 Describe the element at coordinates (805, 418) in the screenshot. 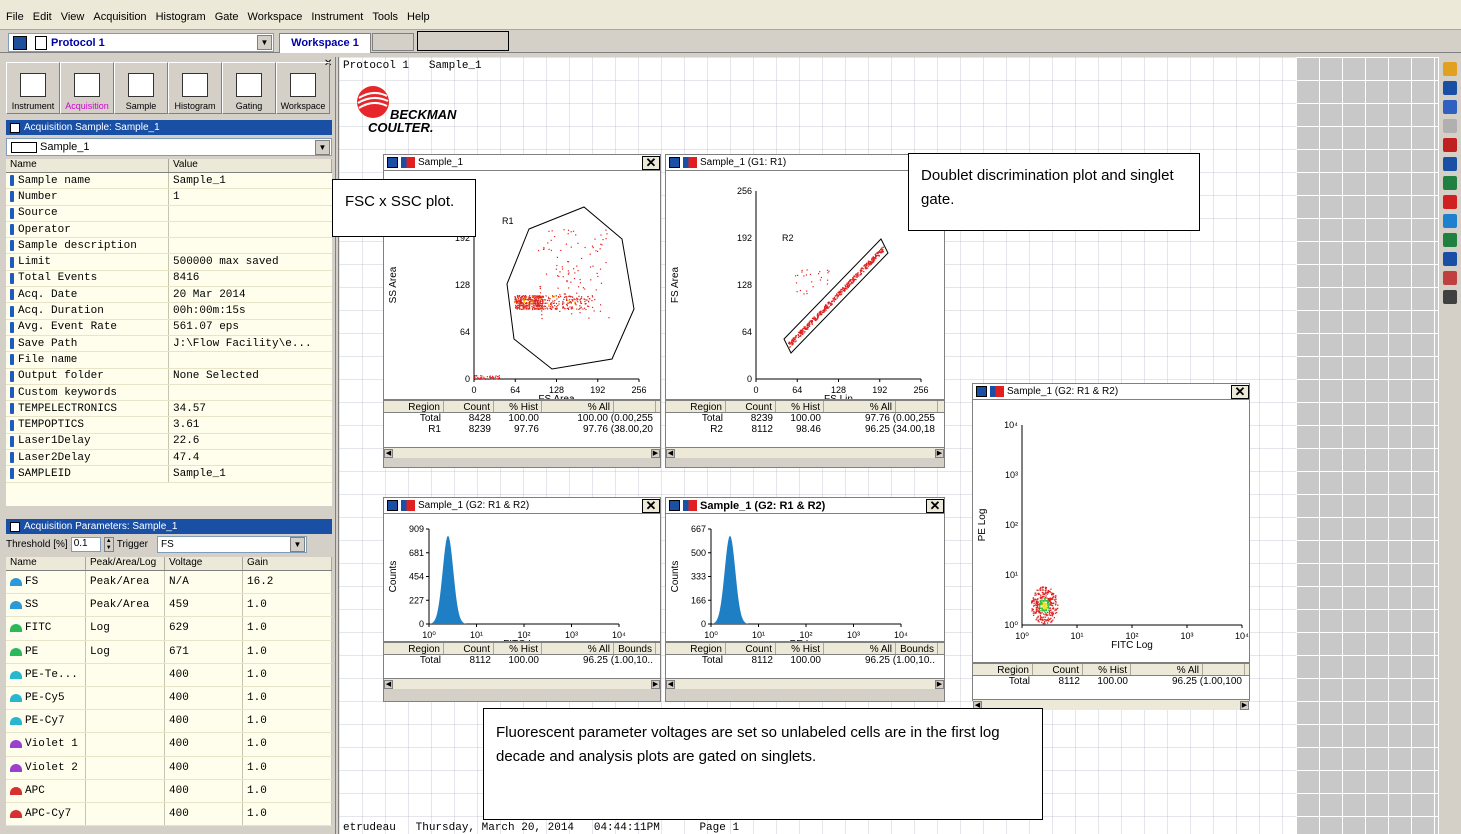

I see `stats-row: Total 8239 100.00 97.76 (0.00,255` at that location.